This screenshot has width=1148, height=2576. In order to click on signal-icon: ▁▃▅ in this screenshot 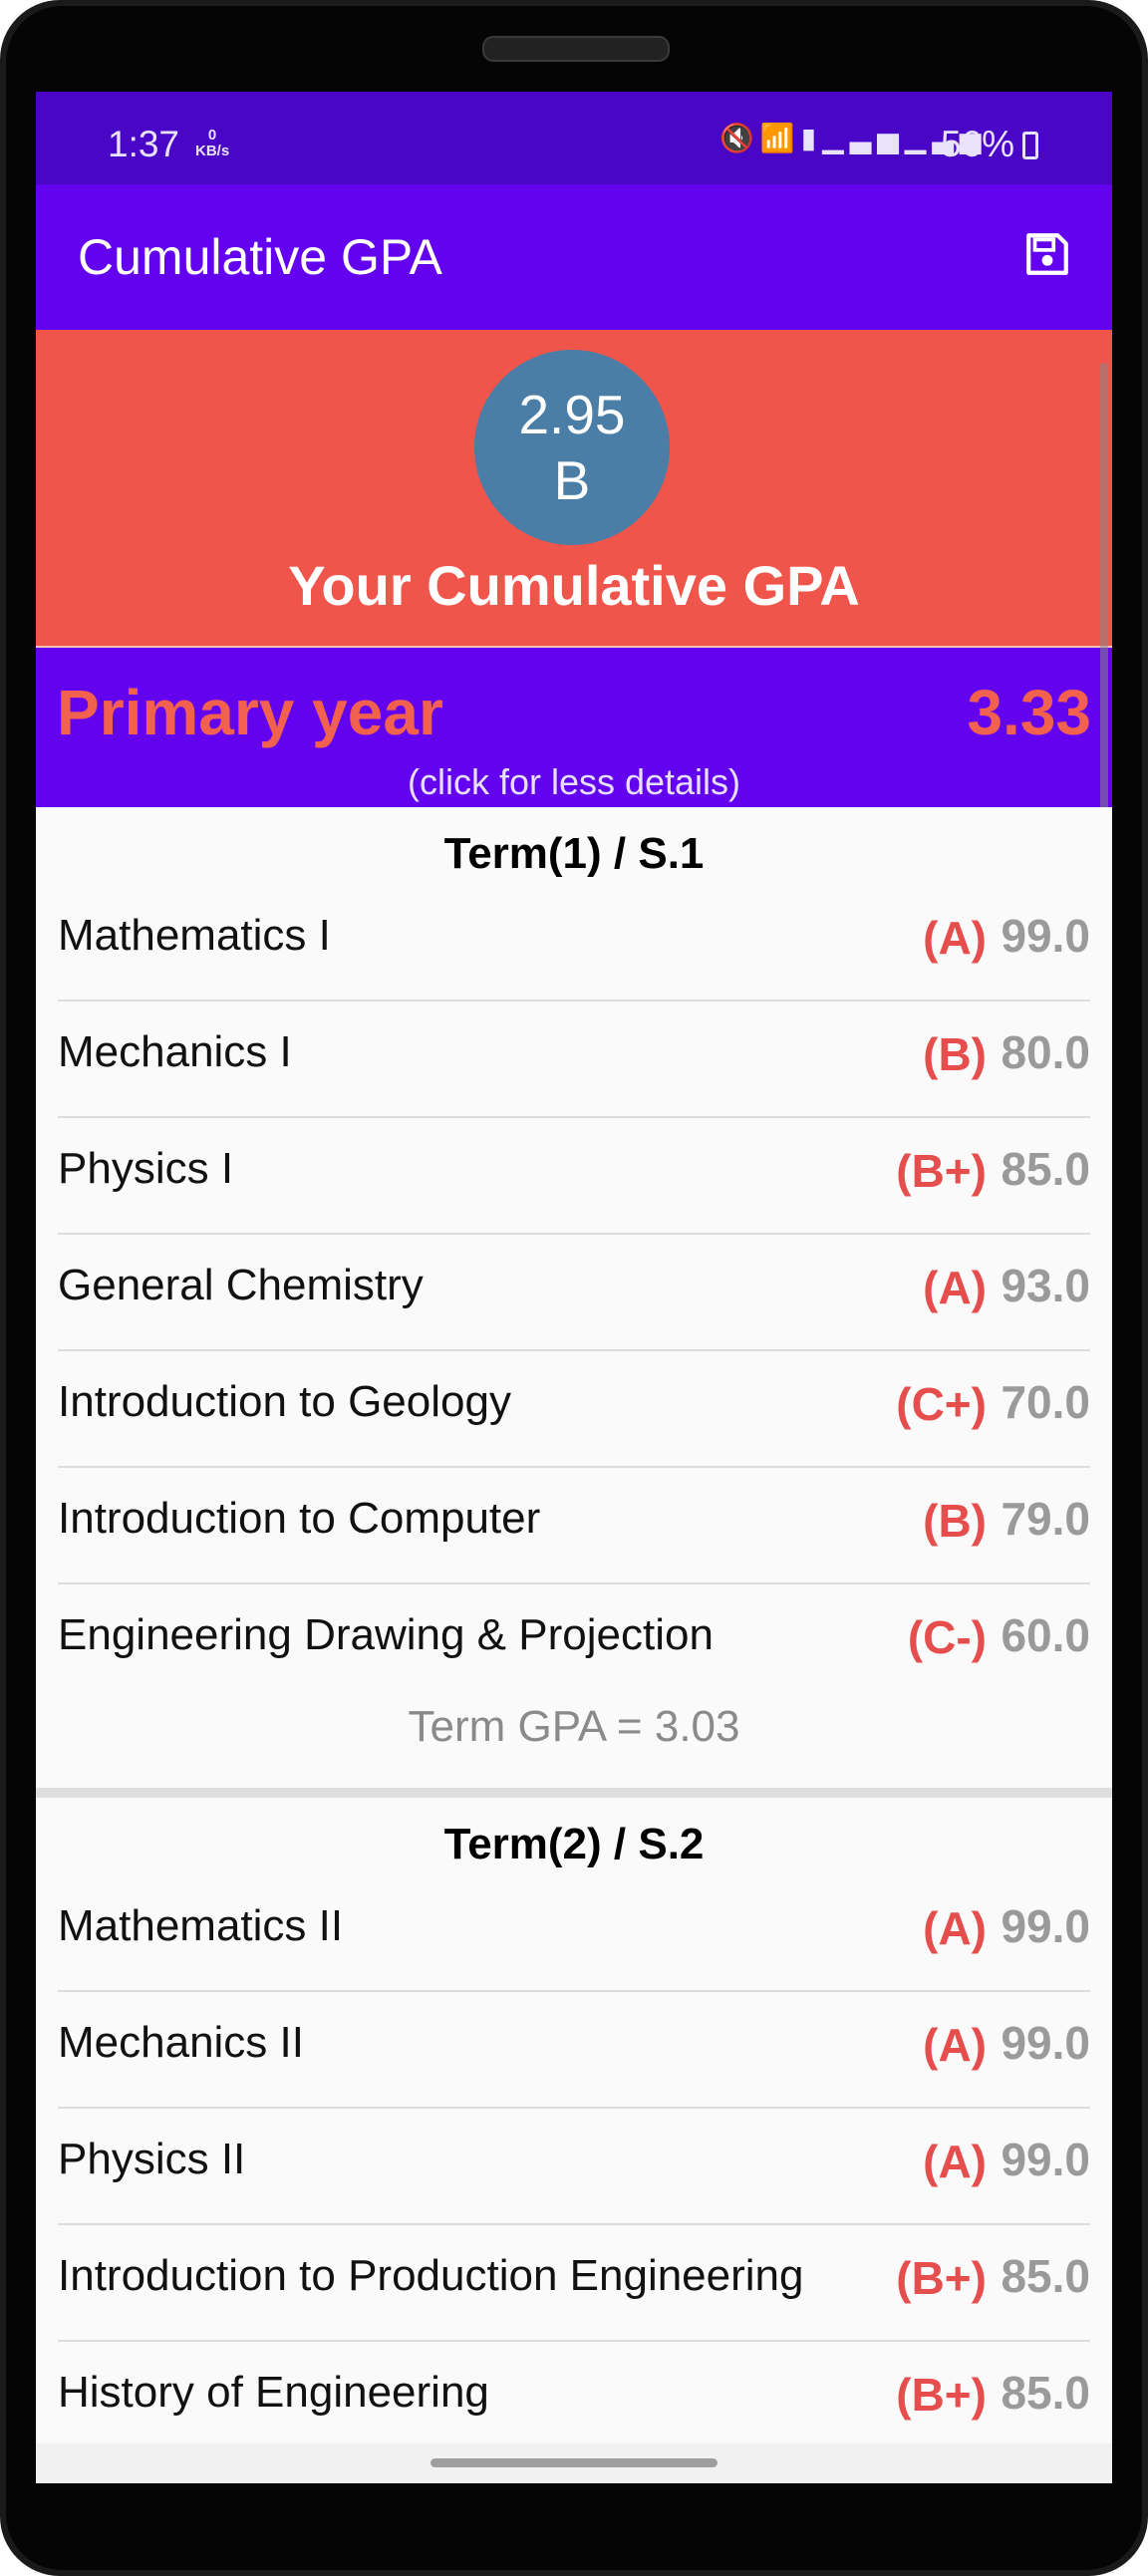, I will do `click(863, 138)`.